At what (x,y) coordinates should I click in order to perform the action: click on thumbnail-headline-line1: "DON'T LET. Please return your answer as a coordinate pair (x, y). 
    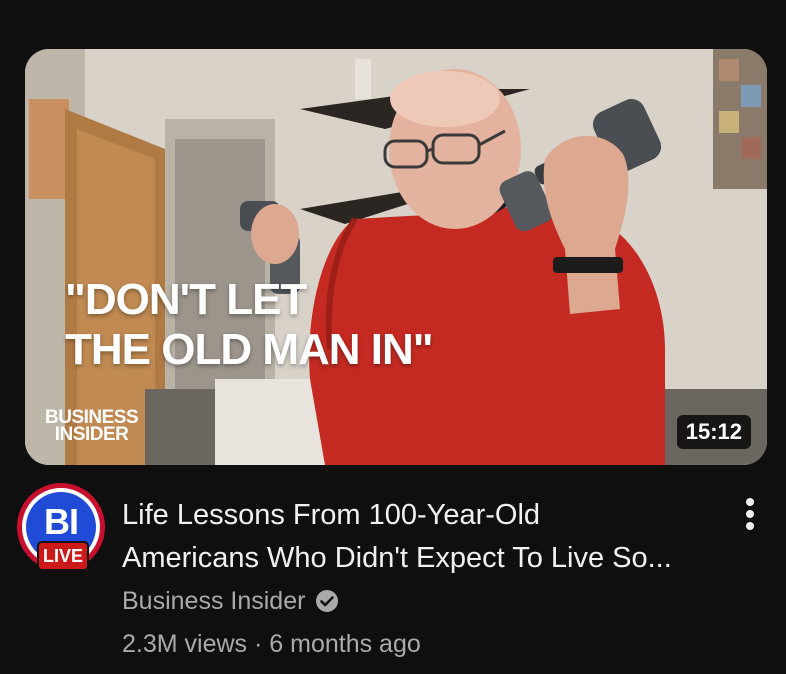
    Looking at the image, I should click on (186, 299).